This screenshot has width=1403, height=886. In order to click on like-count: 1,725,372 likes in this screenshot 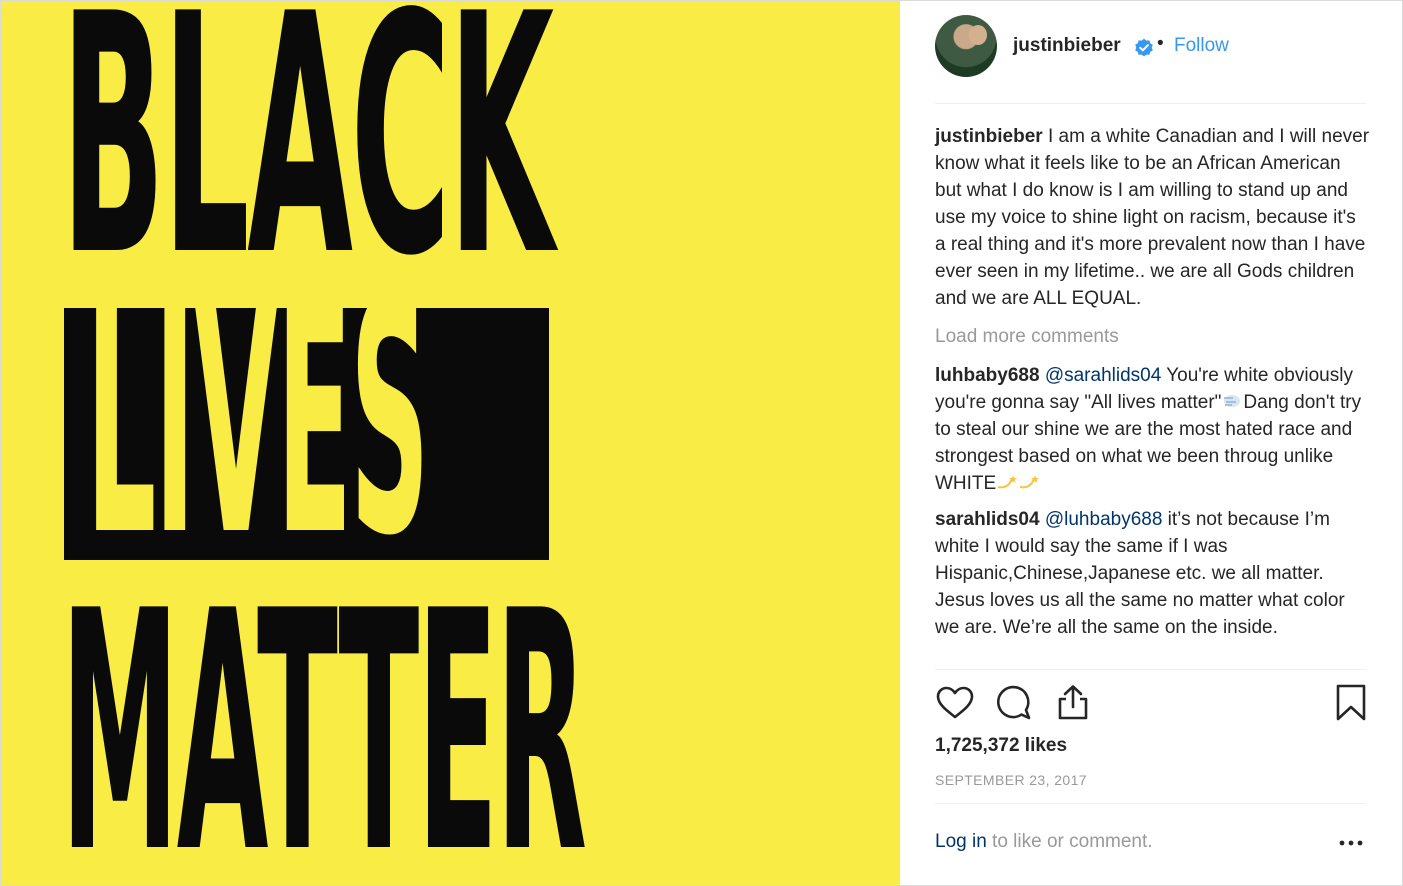, I will do `click(1001, 746)`.